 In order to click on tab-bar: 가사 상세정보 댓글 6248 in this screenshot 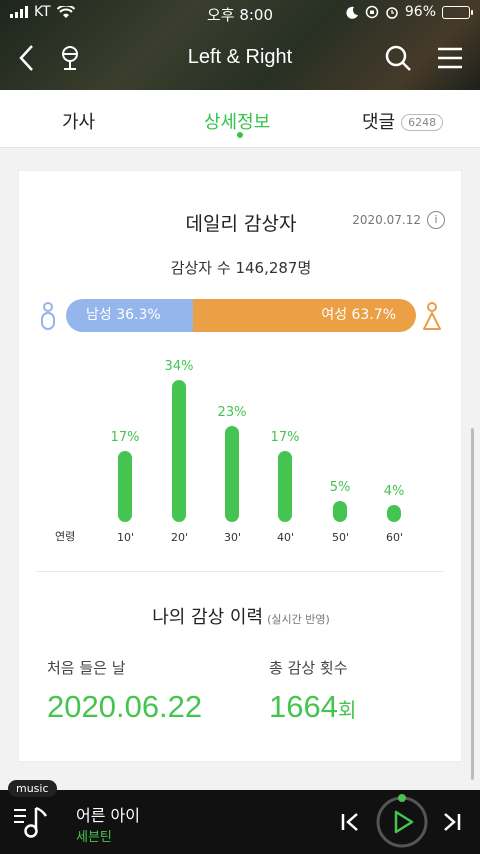, I will do `click(240, 119)`.